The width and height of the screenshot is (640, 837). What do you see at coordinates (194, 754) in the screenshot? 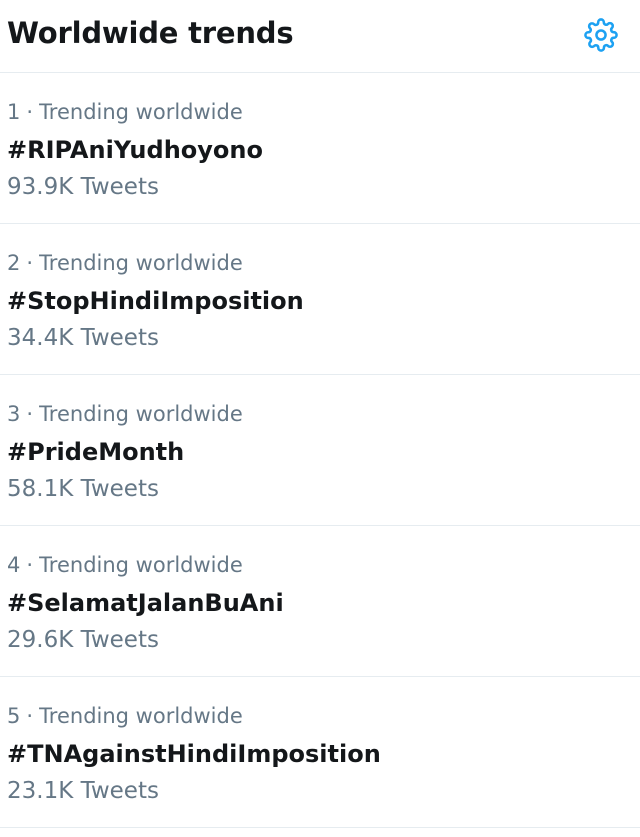
I see `trend-hashtag: #TNAgainstHindiImposition` at bounding box center [194, 754].